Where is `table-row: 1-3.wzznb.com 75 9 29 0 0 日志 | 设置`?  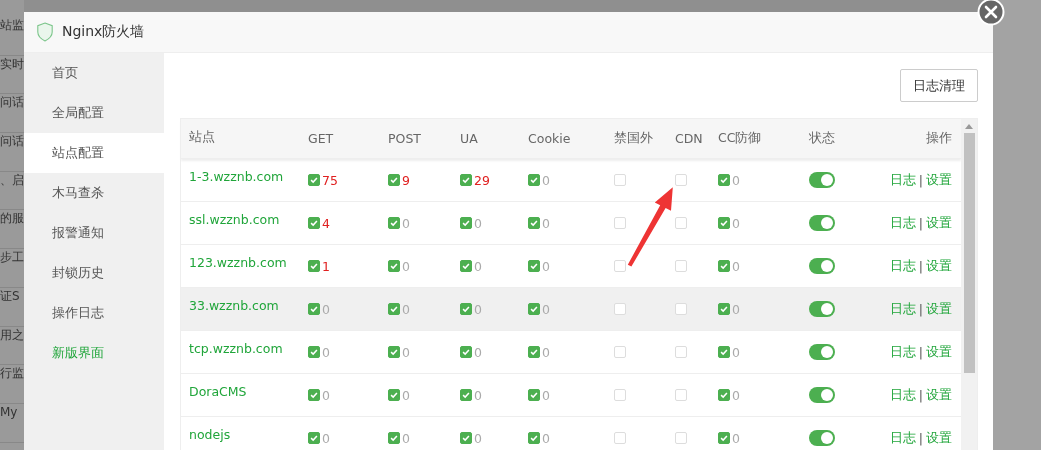
table-row: 1-3.wzznb.com 75 9 29 0 0 日志 | 设置 is located at coordinates (571, 180).